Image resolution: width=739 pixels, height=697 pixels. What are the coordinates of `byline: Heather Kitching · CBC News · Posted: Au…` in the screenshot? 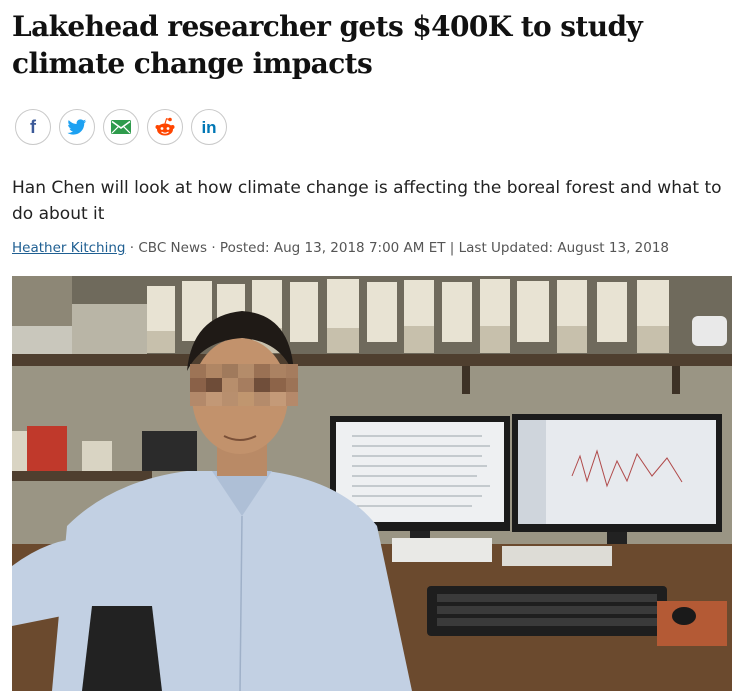 It's located at (340, 248).